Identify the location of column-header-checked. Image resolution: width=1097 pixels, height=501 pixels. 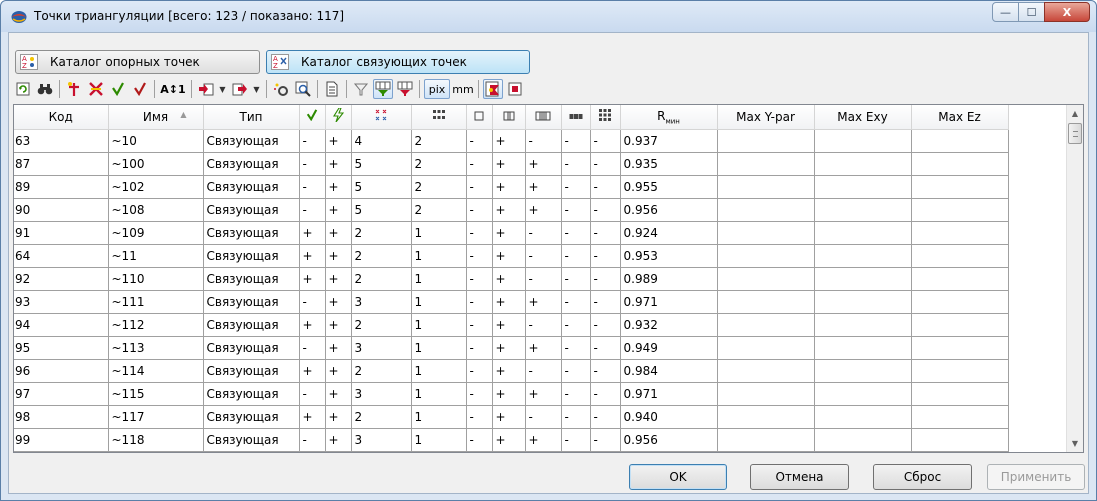
(312, 117).